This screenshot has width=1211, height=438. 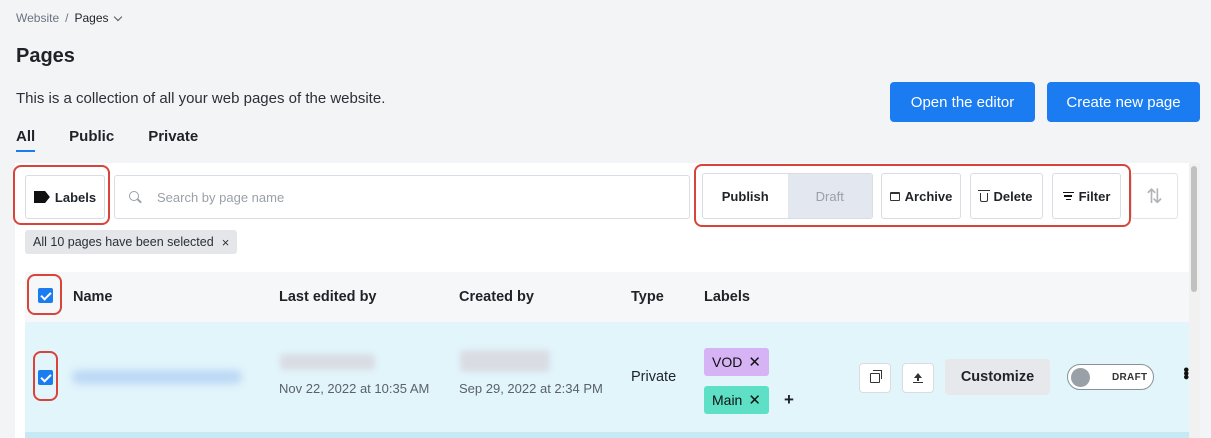 What do you see at coordinates (654, 377) in the screenshot?
I see `page-type: Private` at bounding box center [654, 377].